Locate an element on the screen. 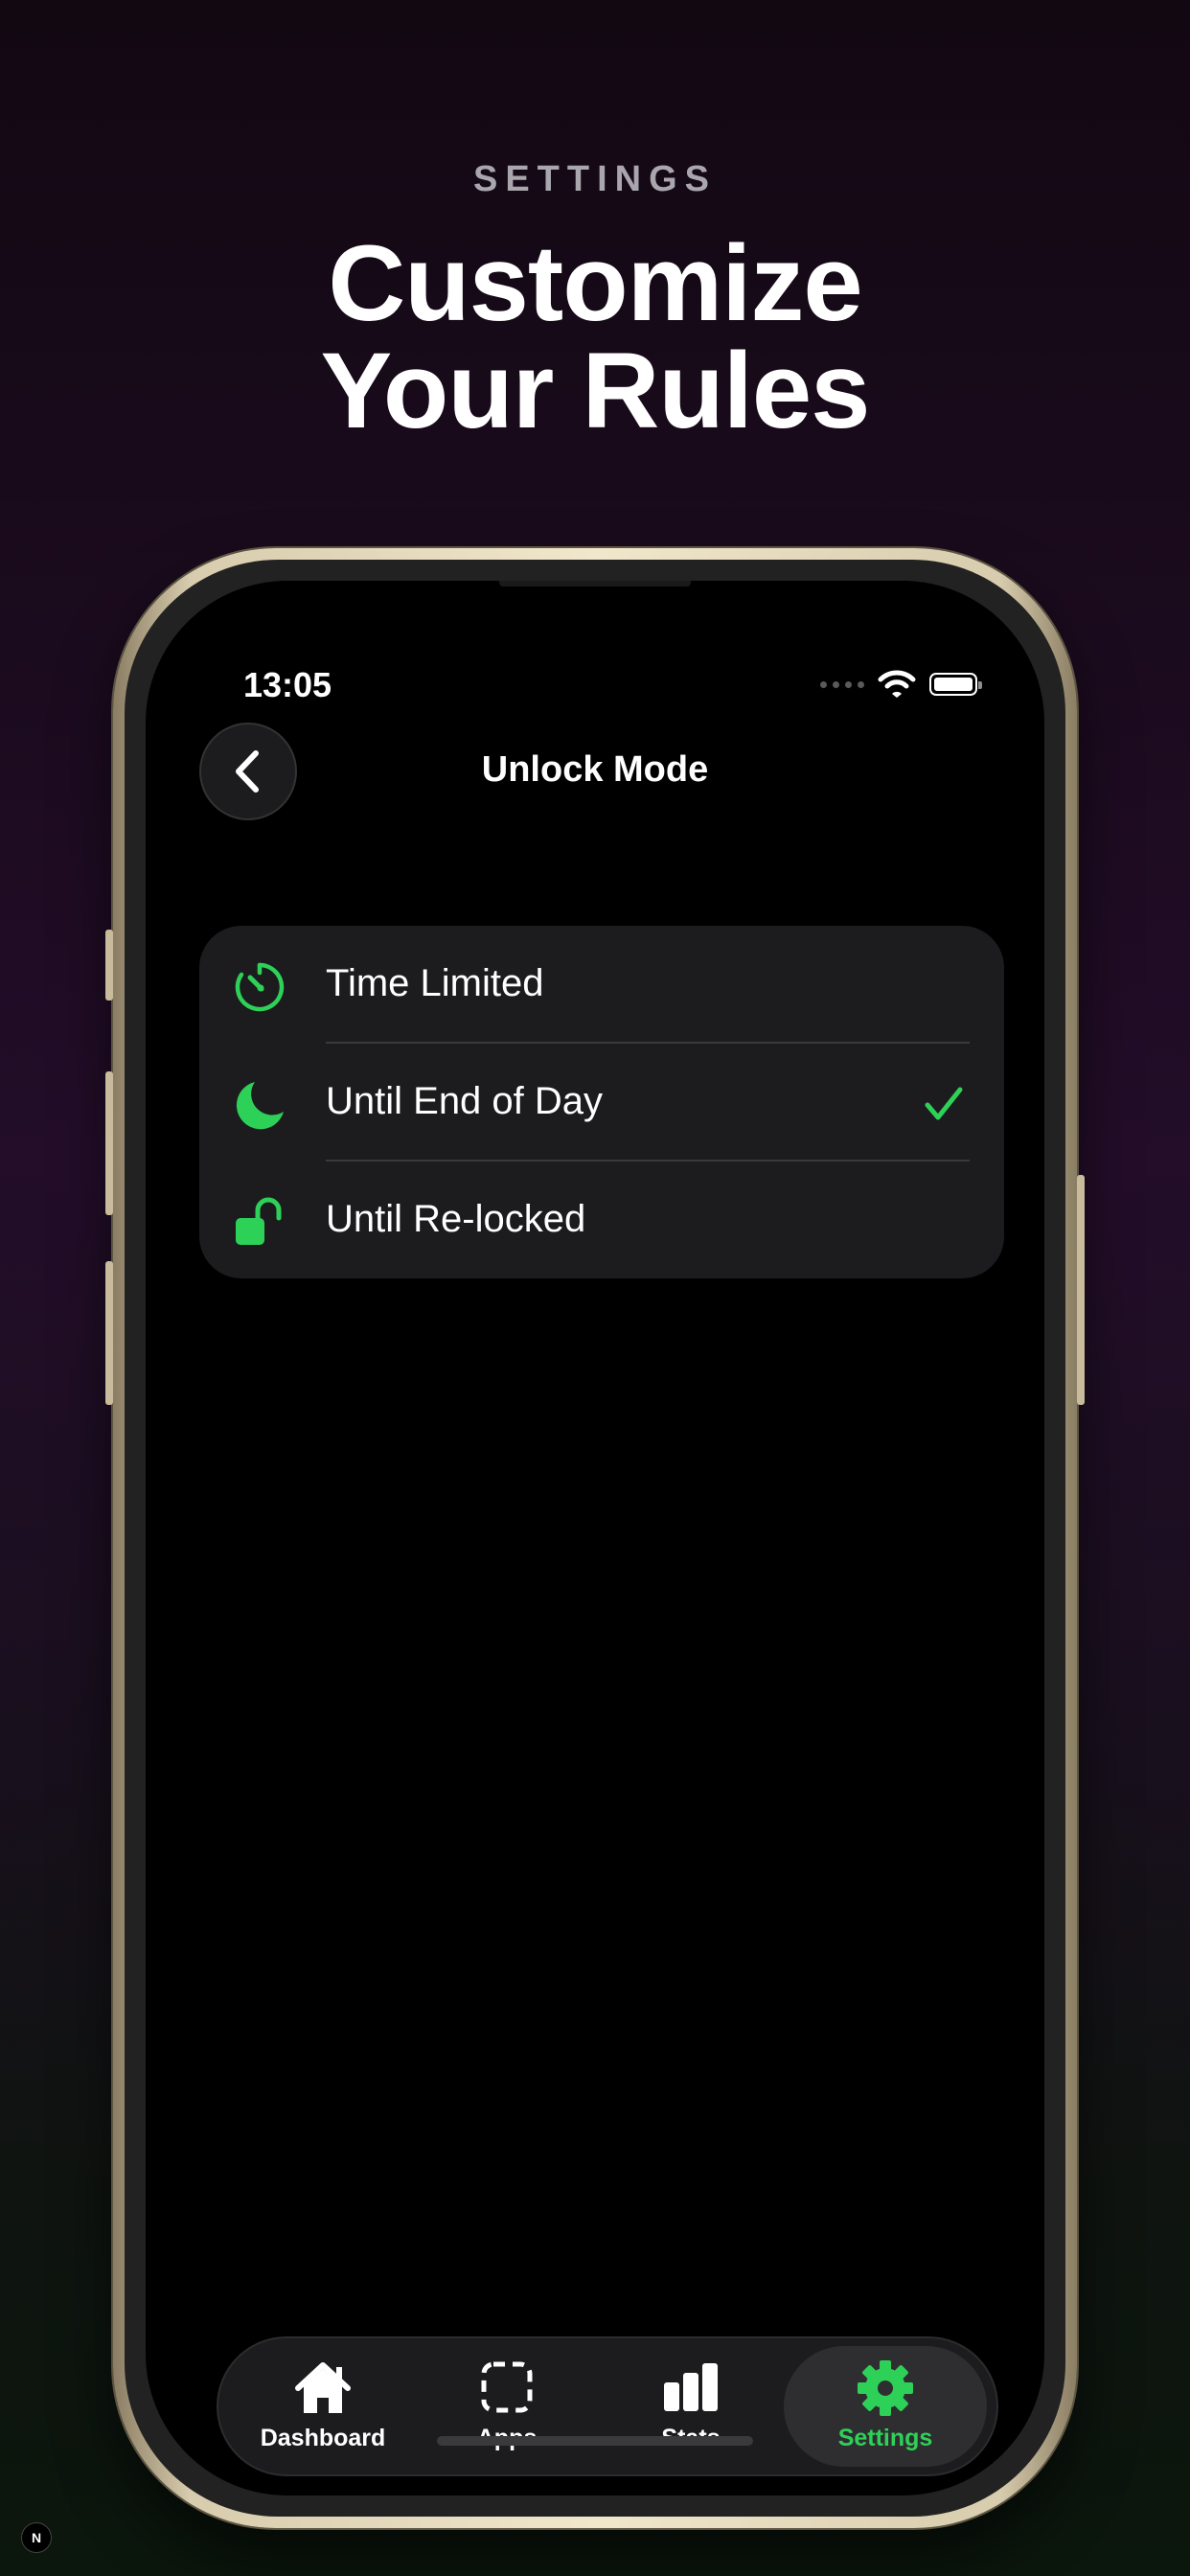 The height and width of the screenshot is (2576, 1190). home-indicator is located at coordinates (595, 2441).